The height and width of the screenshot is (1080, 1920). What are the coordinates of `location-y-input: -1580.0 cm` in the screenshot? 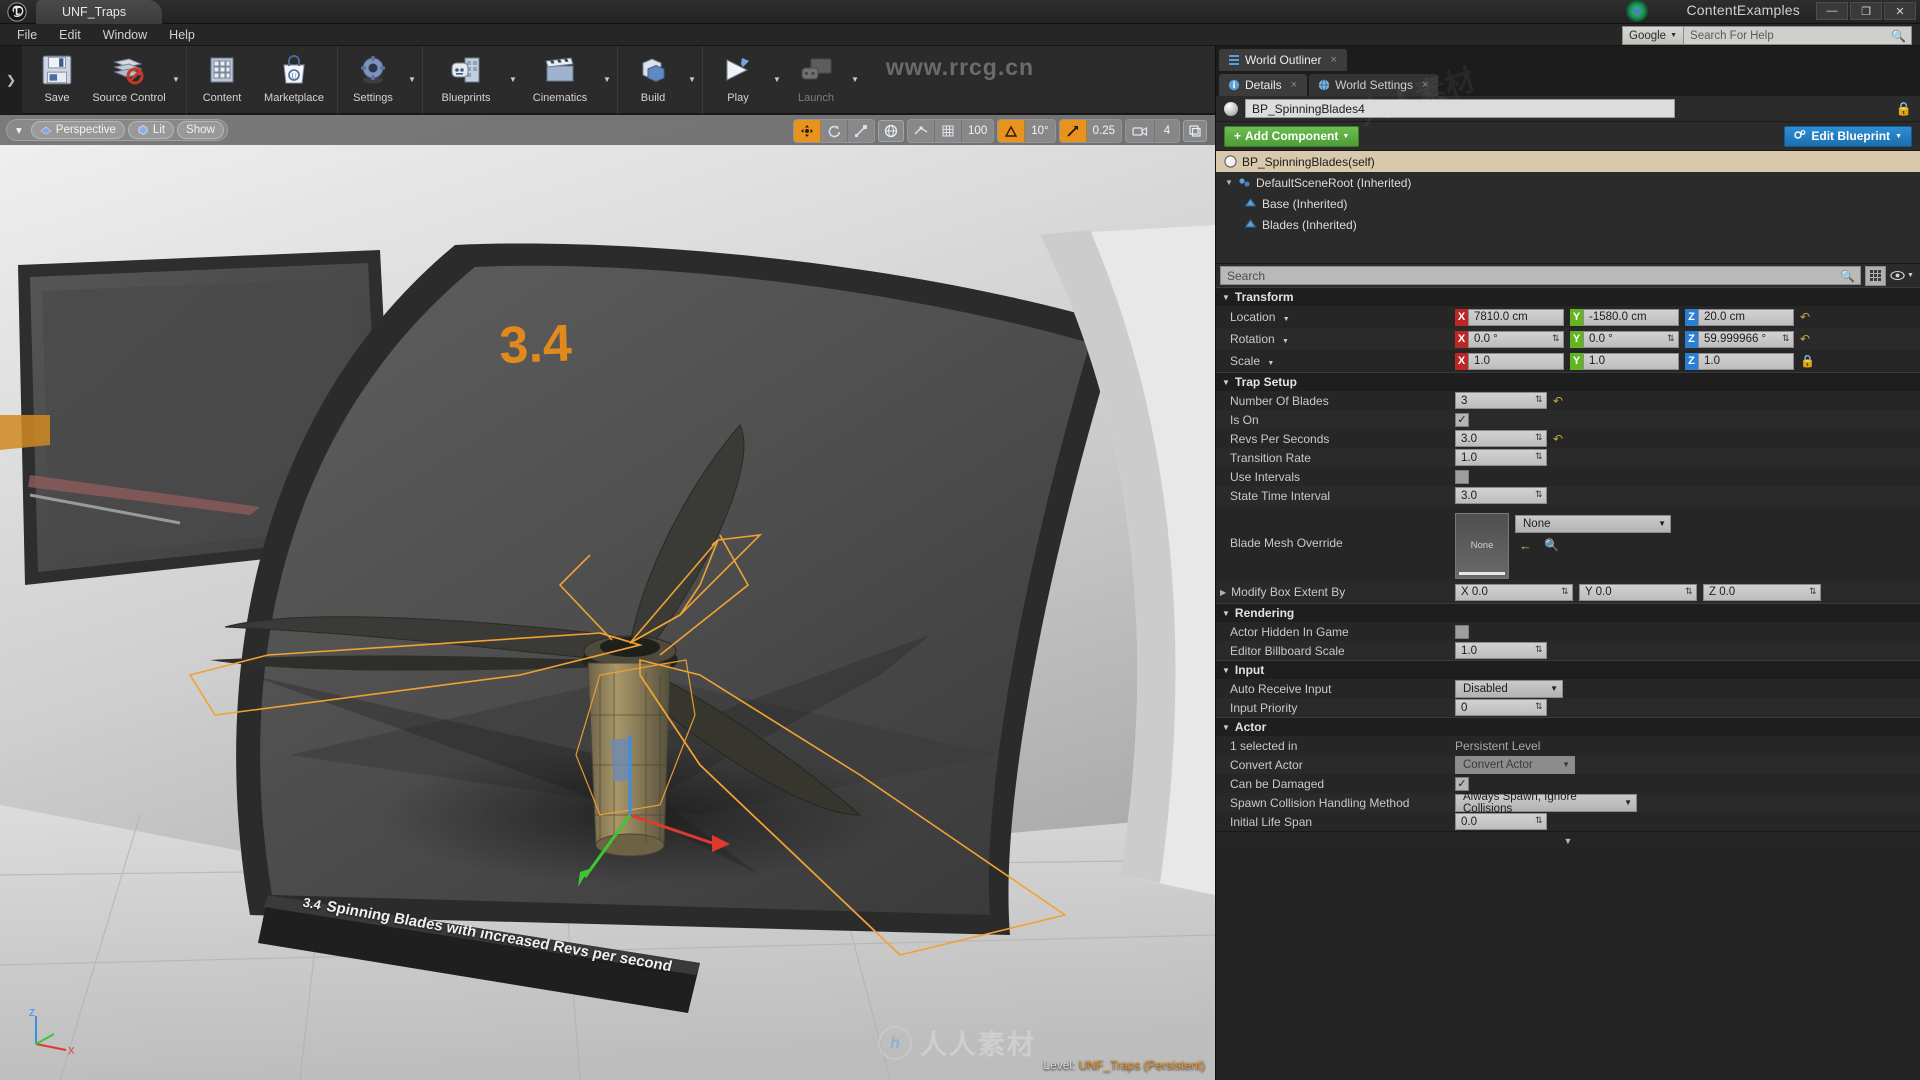 It's located at (1631, 317).